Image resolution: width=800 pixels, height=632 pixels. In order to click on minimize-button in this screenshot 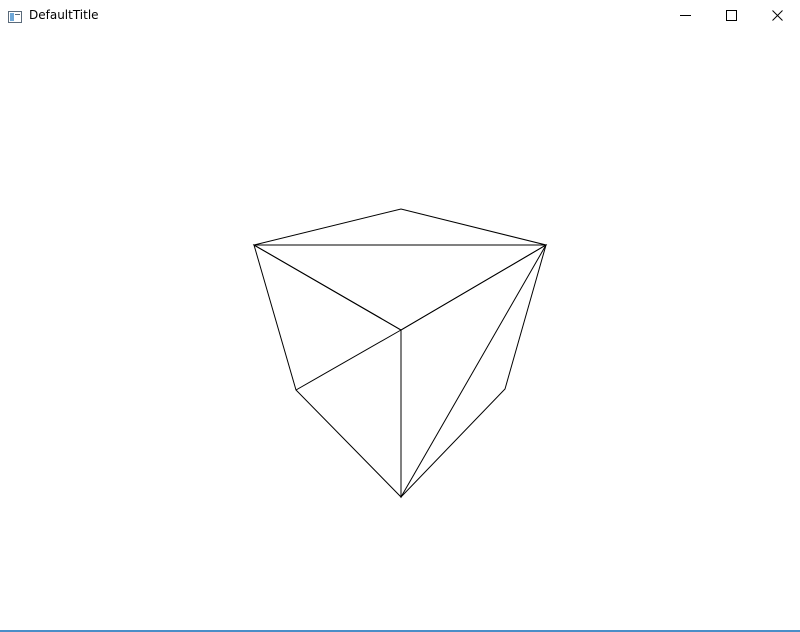, I will do `click(685, 15)`.